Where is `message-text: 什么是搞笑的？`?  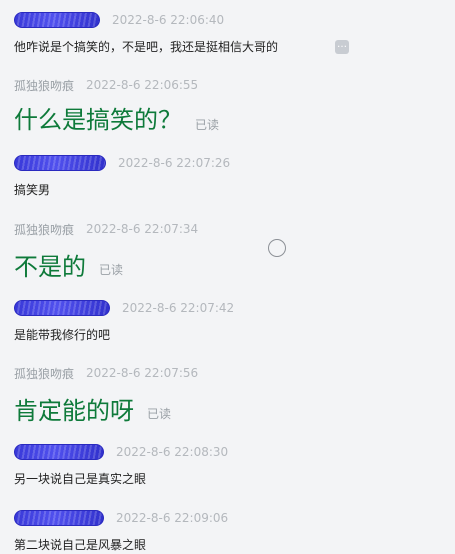
message-text: 什么是搞笑的？ is located at coordinates (98, 120).